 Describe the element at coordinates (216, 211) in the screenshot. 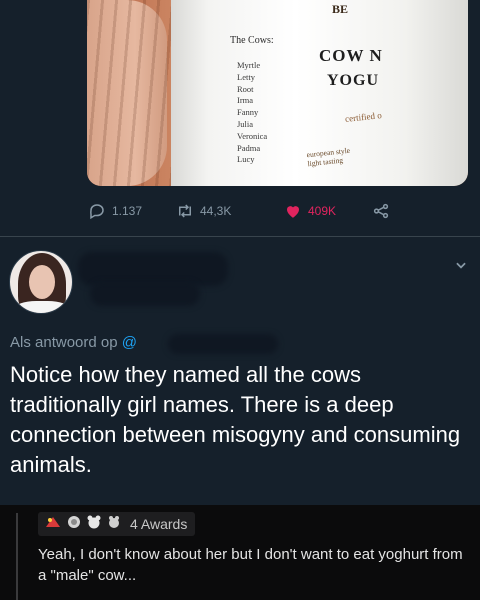

I see `retweet-count: 44,3K` at that location.